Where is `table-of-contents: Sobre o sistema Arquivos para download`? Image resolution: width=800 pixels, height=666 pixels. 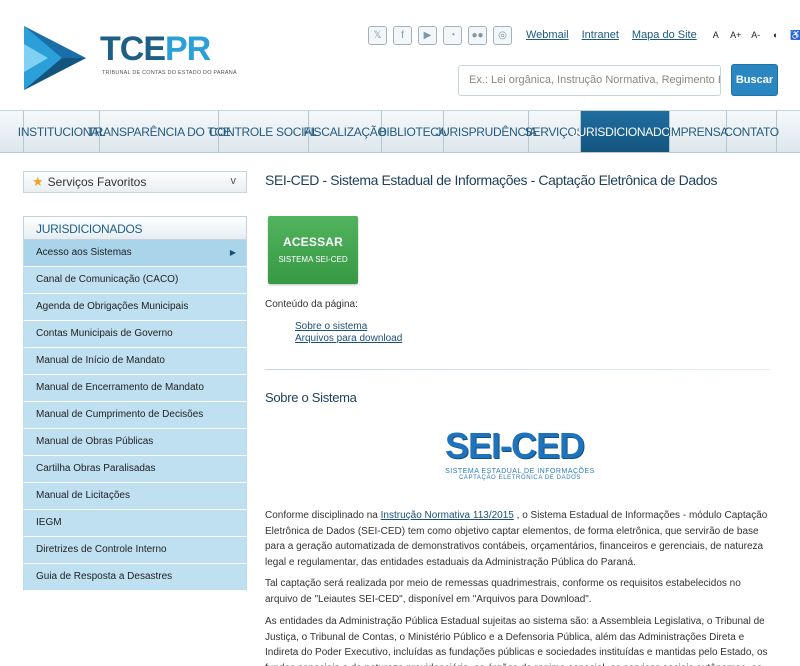 table-of-contents: Sobre o sistema Arquivos para download is located at coordinates (348, 333).